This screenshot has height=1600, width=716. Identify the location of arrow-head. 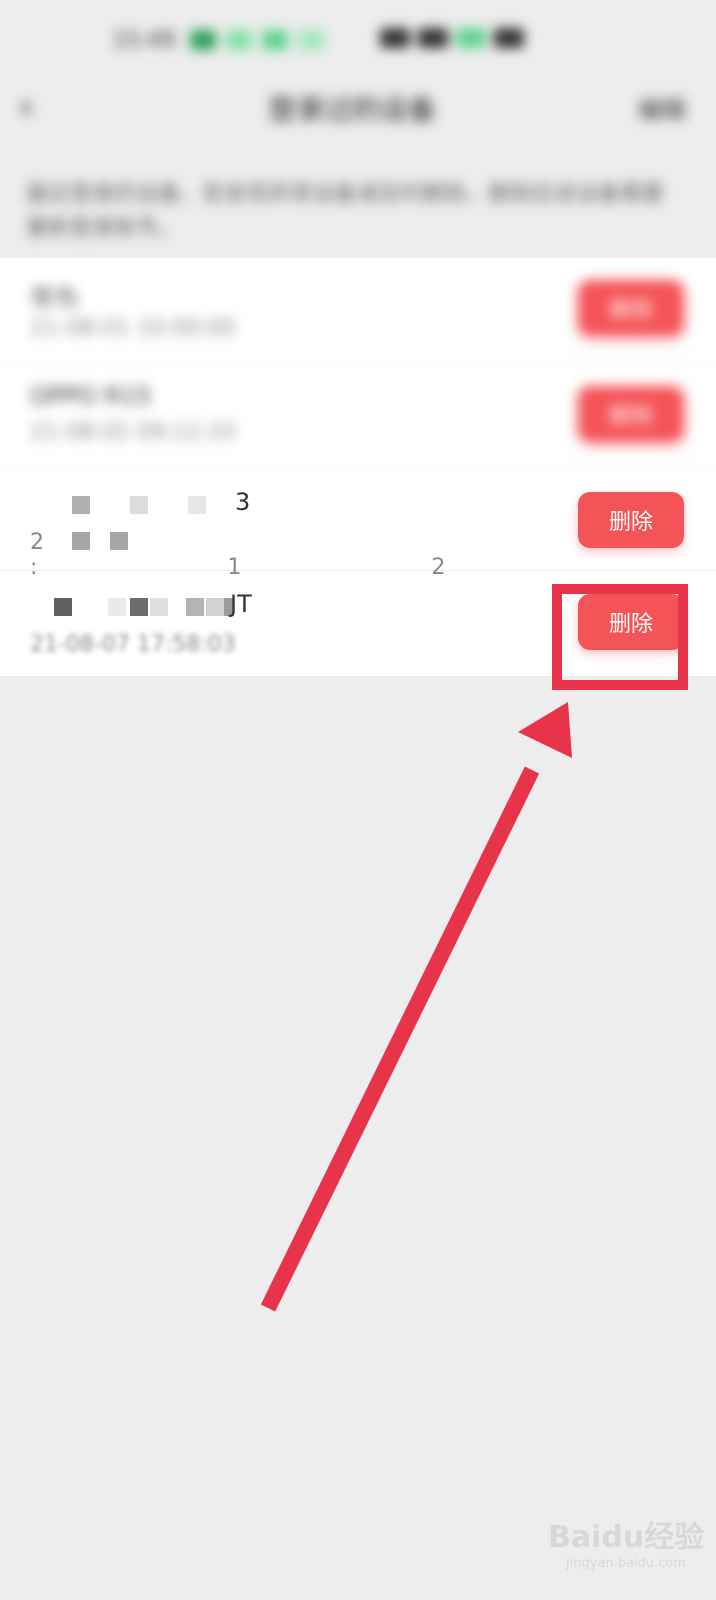
(545, 730).